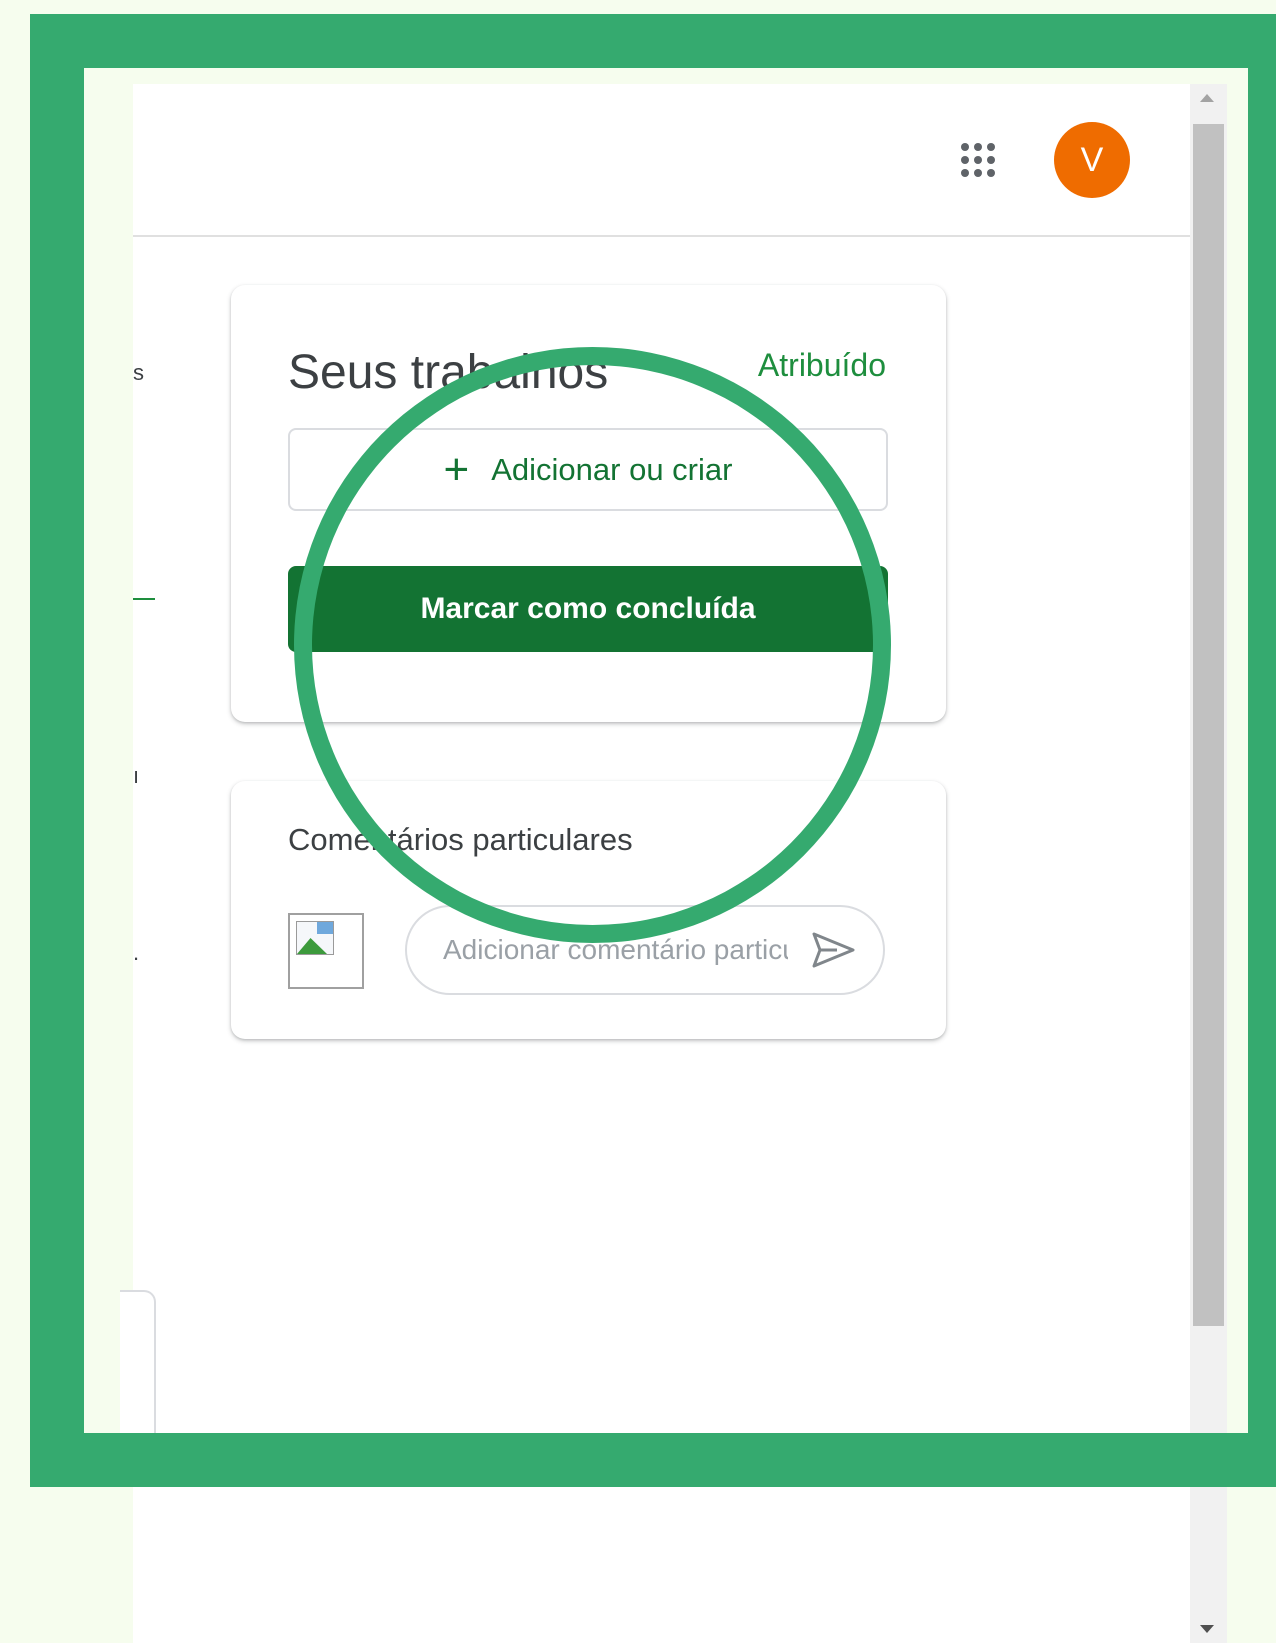 This screenshot has height=1643, width=1276. Describe the element at coordinates (612, 469) in the screenshot. I see `add-or-create-label: Adicionar ou criar` at that location.